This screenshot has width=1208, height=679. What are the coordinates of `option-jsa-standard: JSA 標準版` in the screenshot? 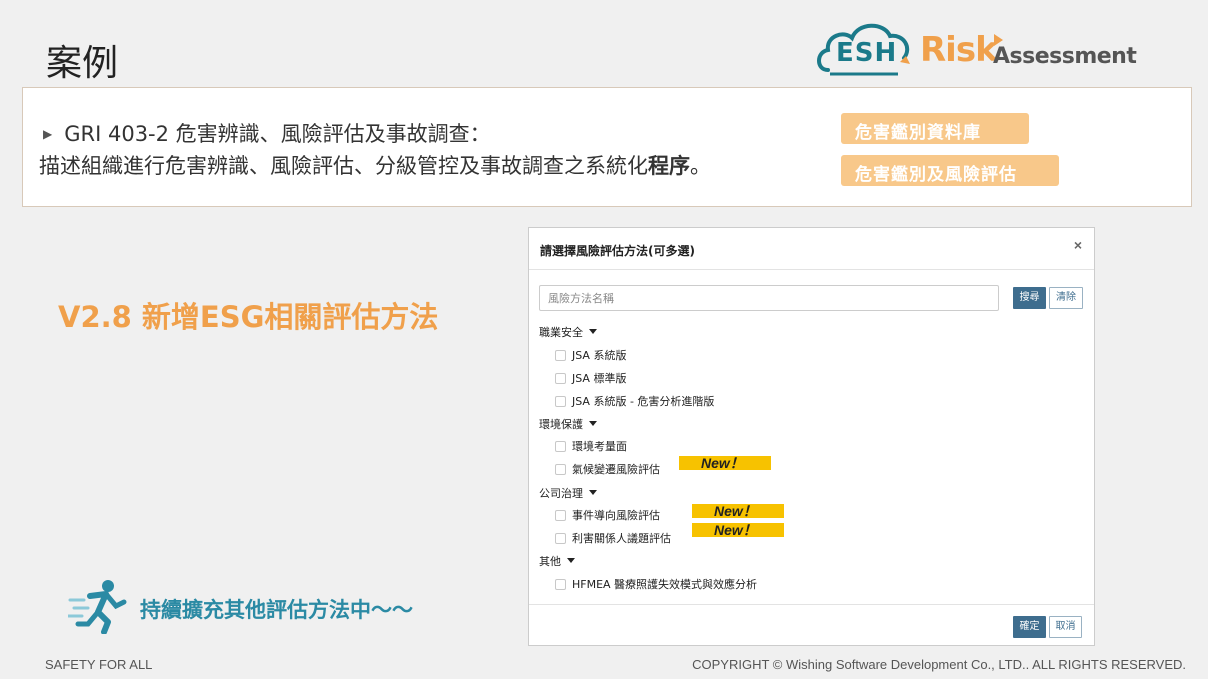 It's located at (590, 378).